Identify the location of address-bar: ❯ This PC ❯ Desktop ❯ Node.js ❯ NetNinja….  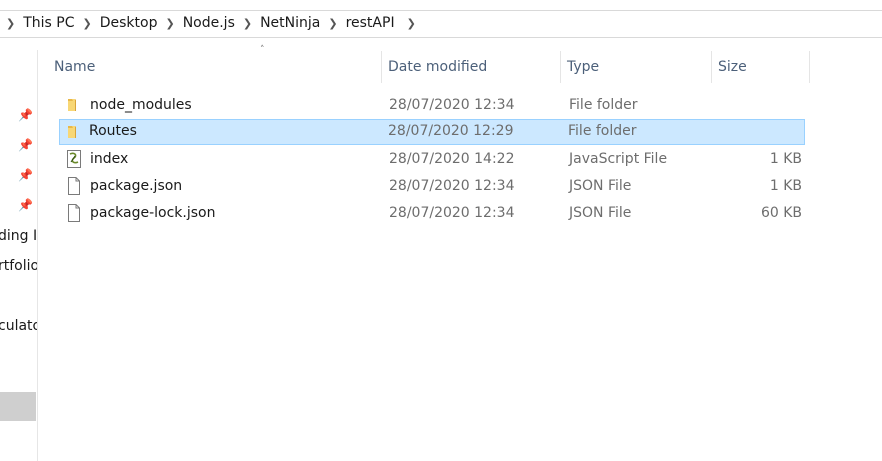
(441, 24).